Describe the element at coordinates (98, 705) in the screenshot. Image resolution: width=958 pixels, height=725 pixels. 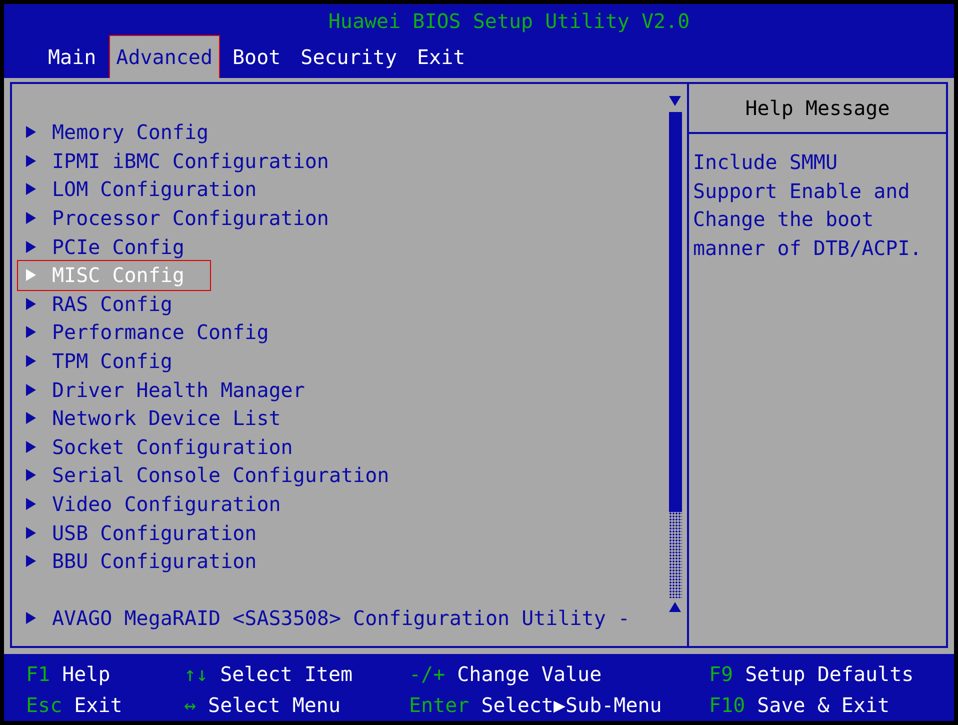
I see `key-action: Exit` at that location.